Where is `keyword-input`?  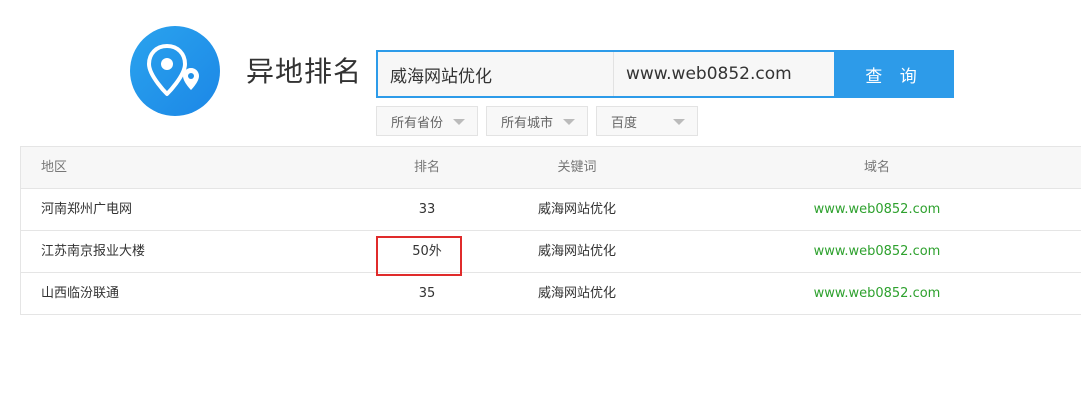 keyword-input is located at coordinates (496, 74).